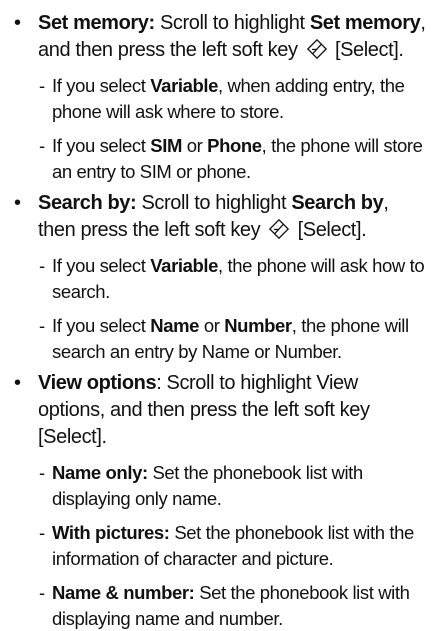 This screenshot has height=631, width=436. I want to click on sub-label: Name & number:, so click(123, 592).